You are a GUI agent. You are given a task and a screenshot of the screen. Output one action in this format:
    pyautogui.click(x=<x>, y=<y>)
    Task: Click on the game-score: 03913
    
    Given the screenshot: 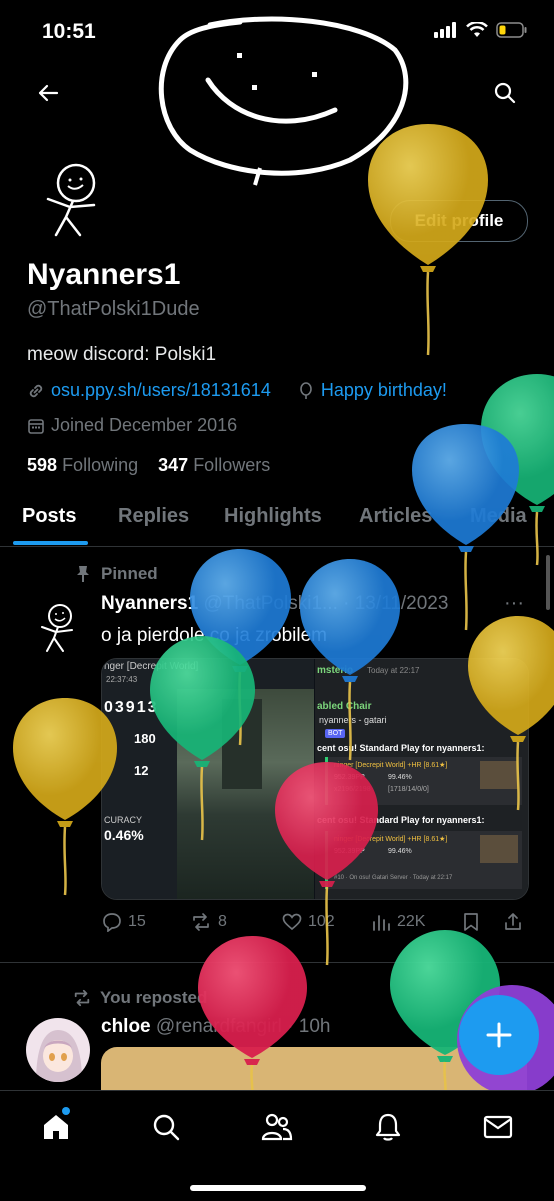 What is the action you would take?
    pyautogui.click(x=131, y=707)
    